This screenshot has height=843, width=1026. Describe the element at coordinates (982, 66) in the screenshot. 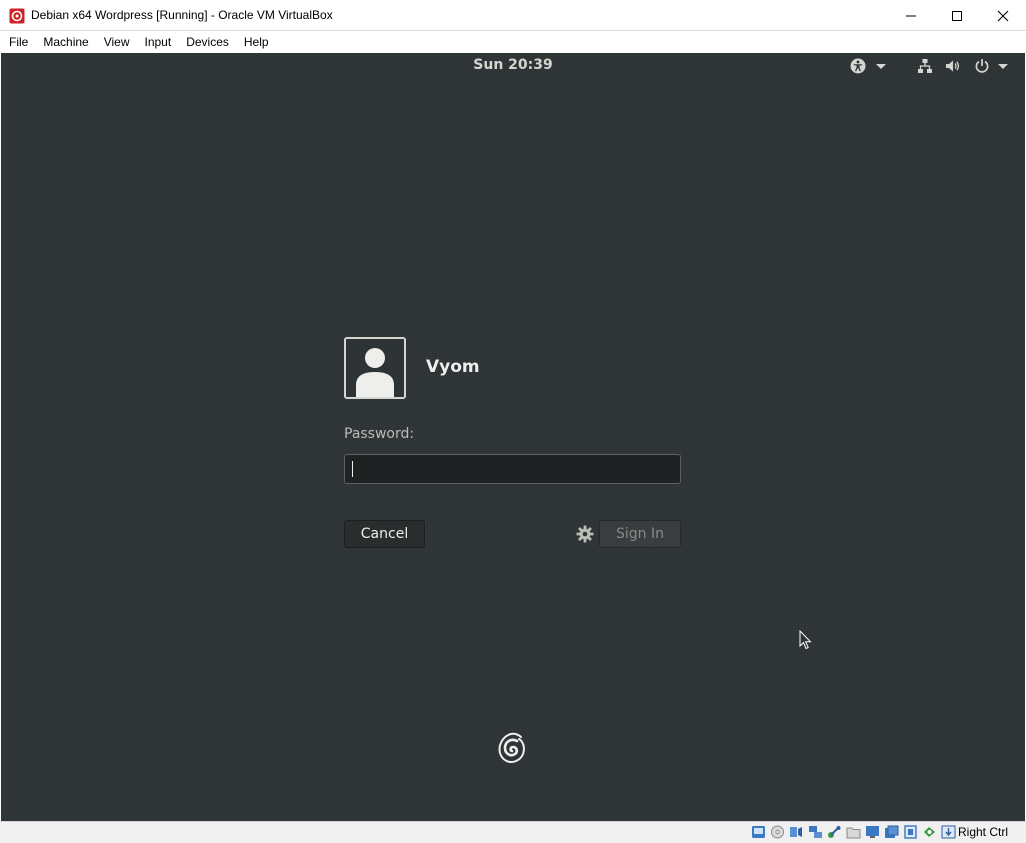

I see `power-icon` at that location.